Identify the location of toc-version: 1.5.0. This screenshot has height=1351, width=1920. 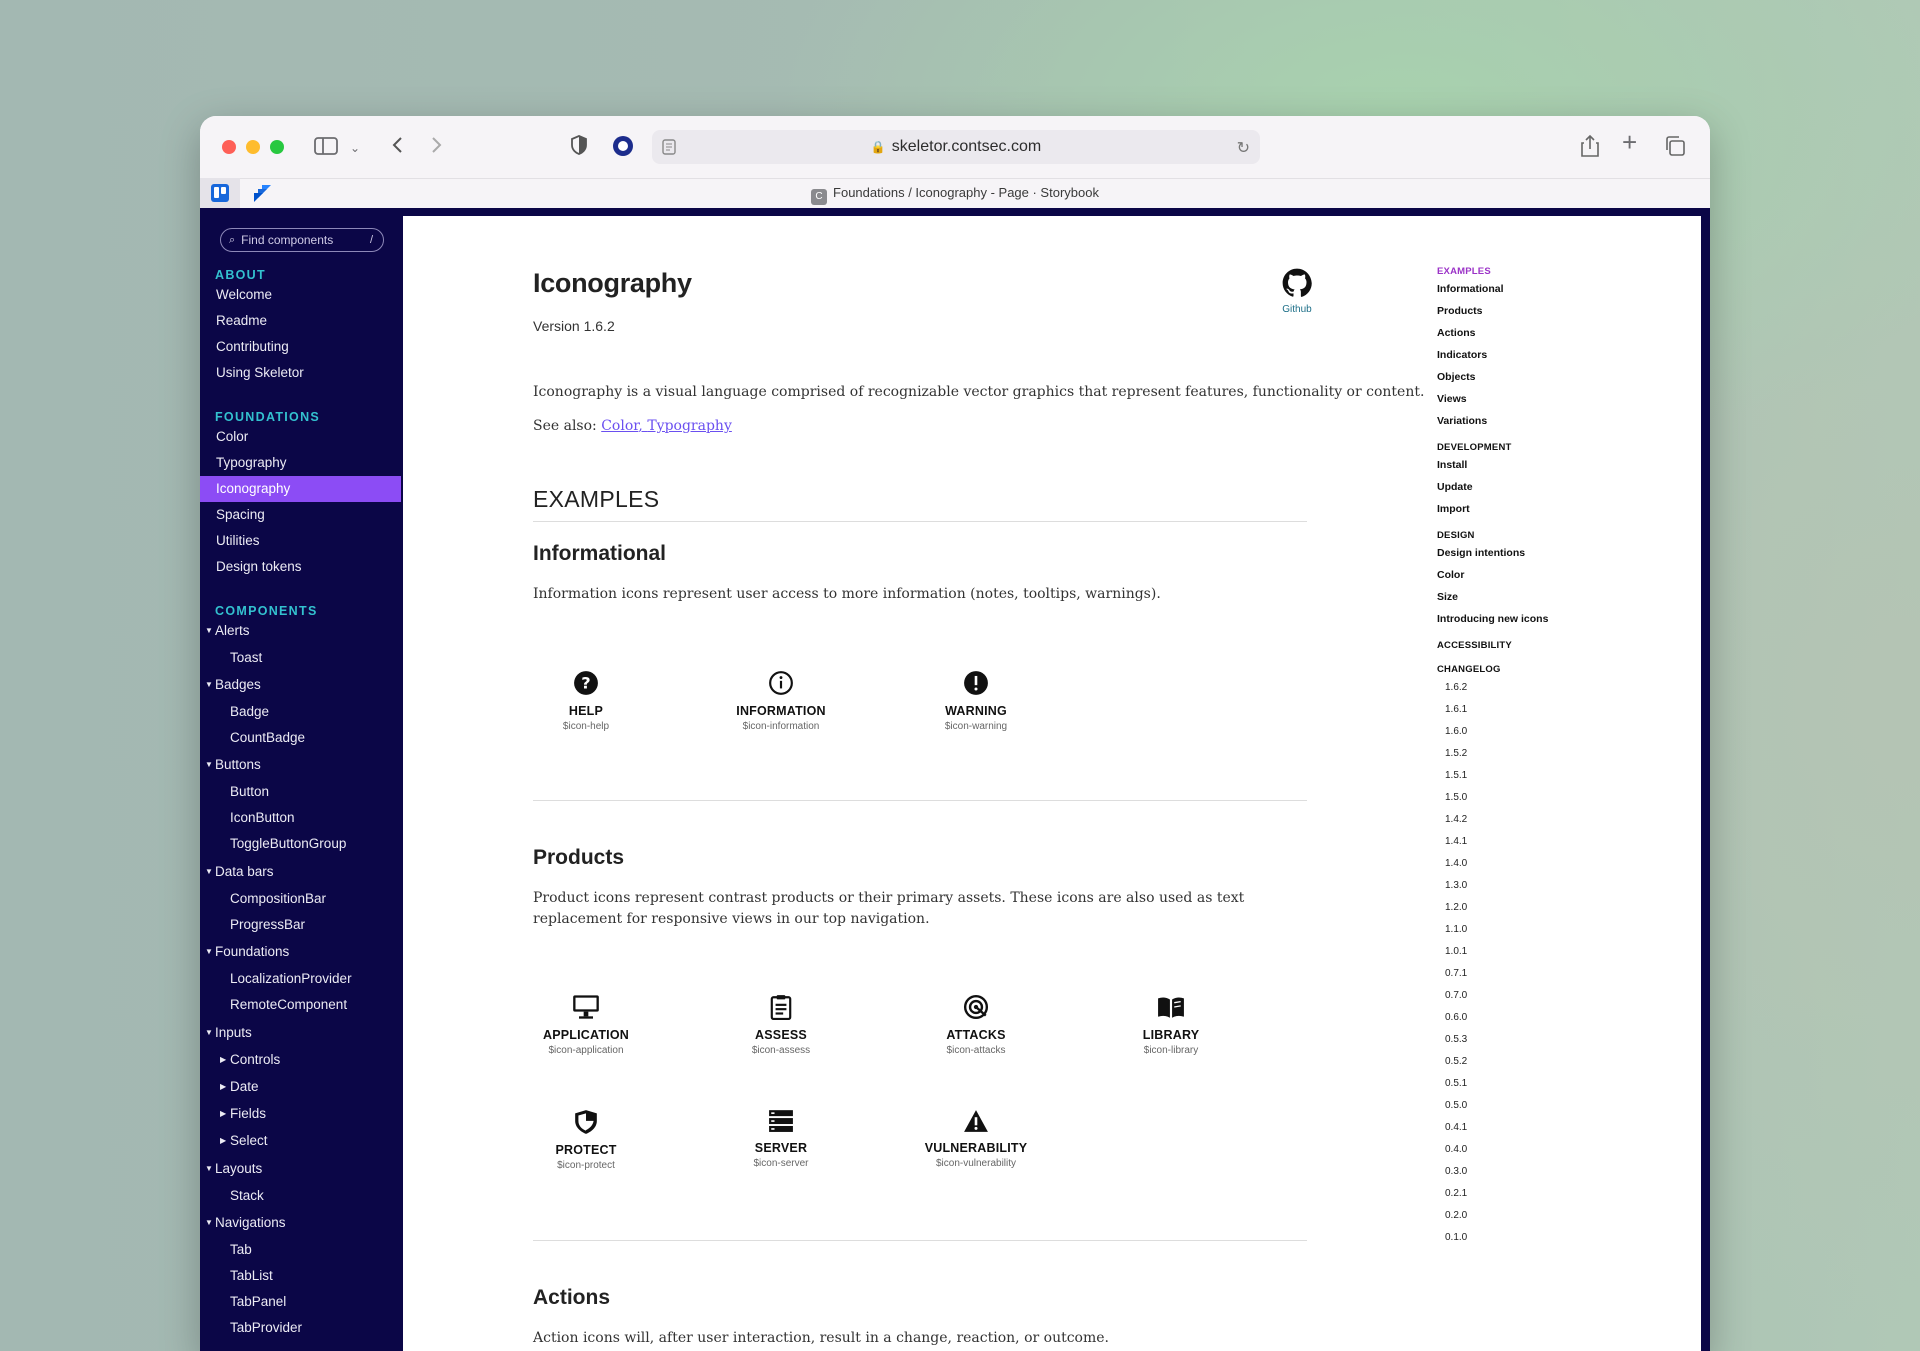
(1456, 797).